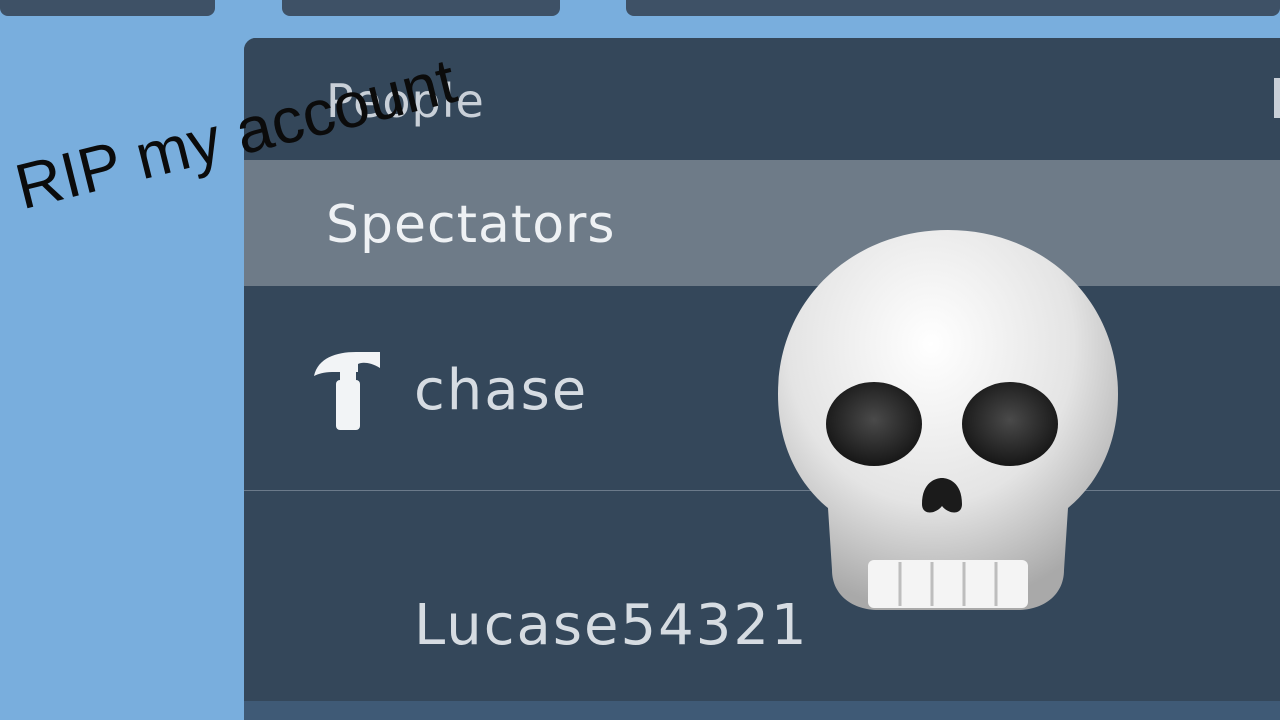 This screenshot has height=720, width=1280. I want to click on top-tab-left, so click(107, 8).